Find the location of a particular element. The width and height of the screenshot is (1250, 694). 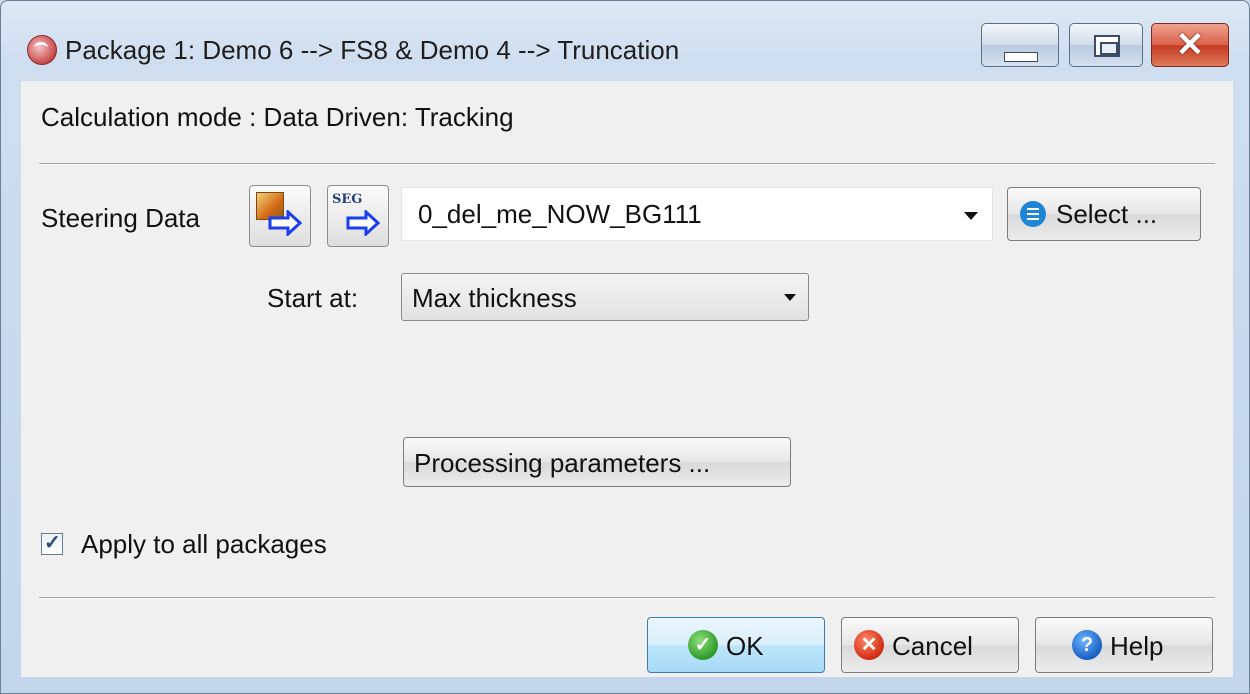

maximize-button is located at coordinates (1106, 45).